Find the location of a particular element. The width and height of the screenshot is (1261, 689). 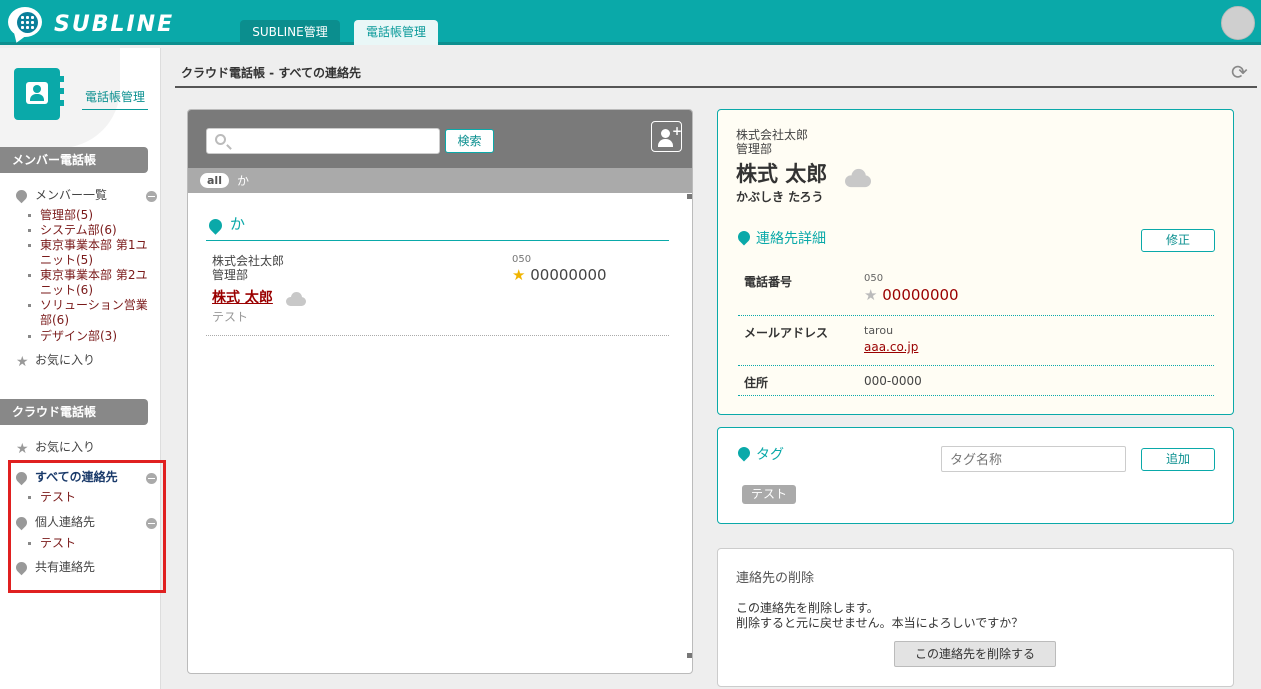

group-header: か is located at coordinates (437, 227).